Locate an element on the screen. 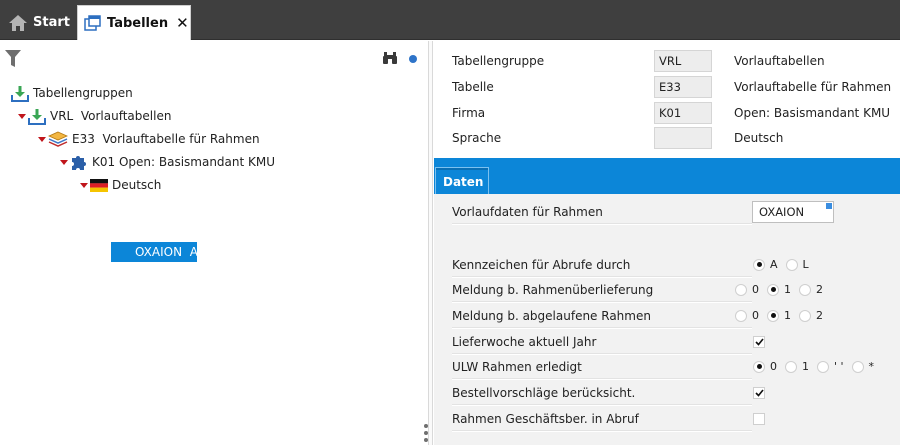 This screenshot has height=445, width=900. tab-tabellen: Tabellen ✕ is located at coordinates (134, 22).